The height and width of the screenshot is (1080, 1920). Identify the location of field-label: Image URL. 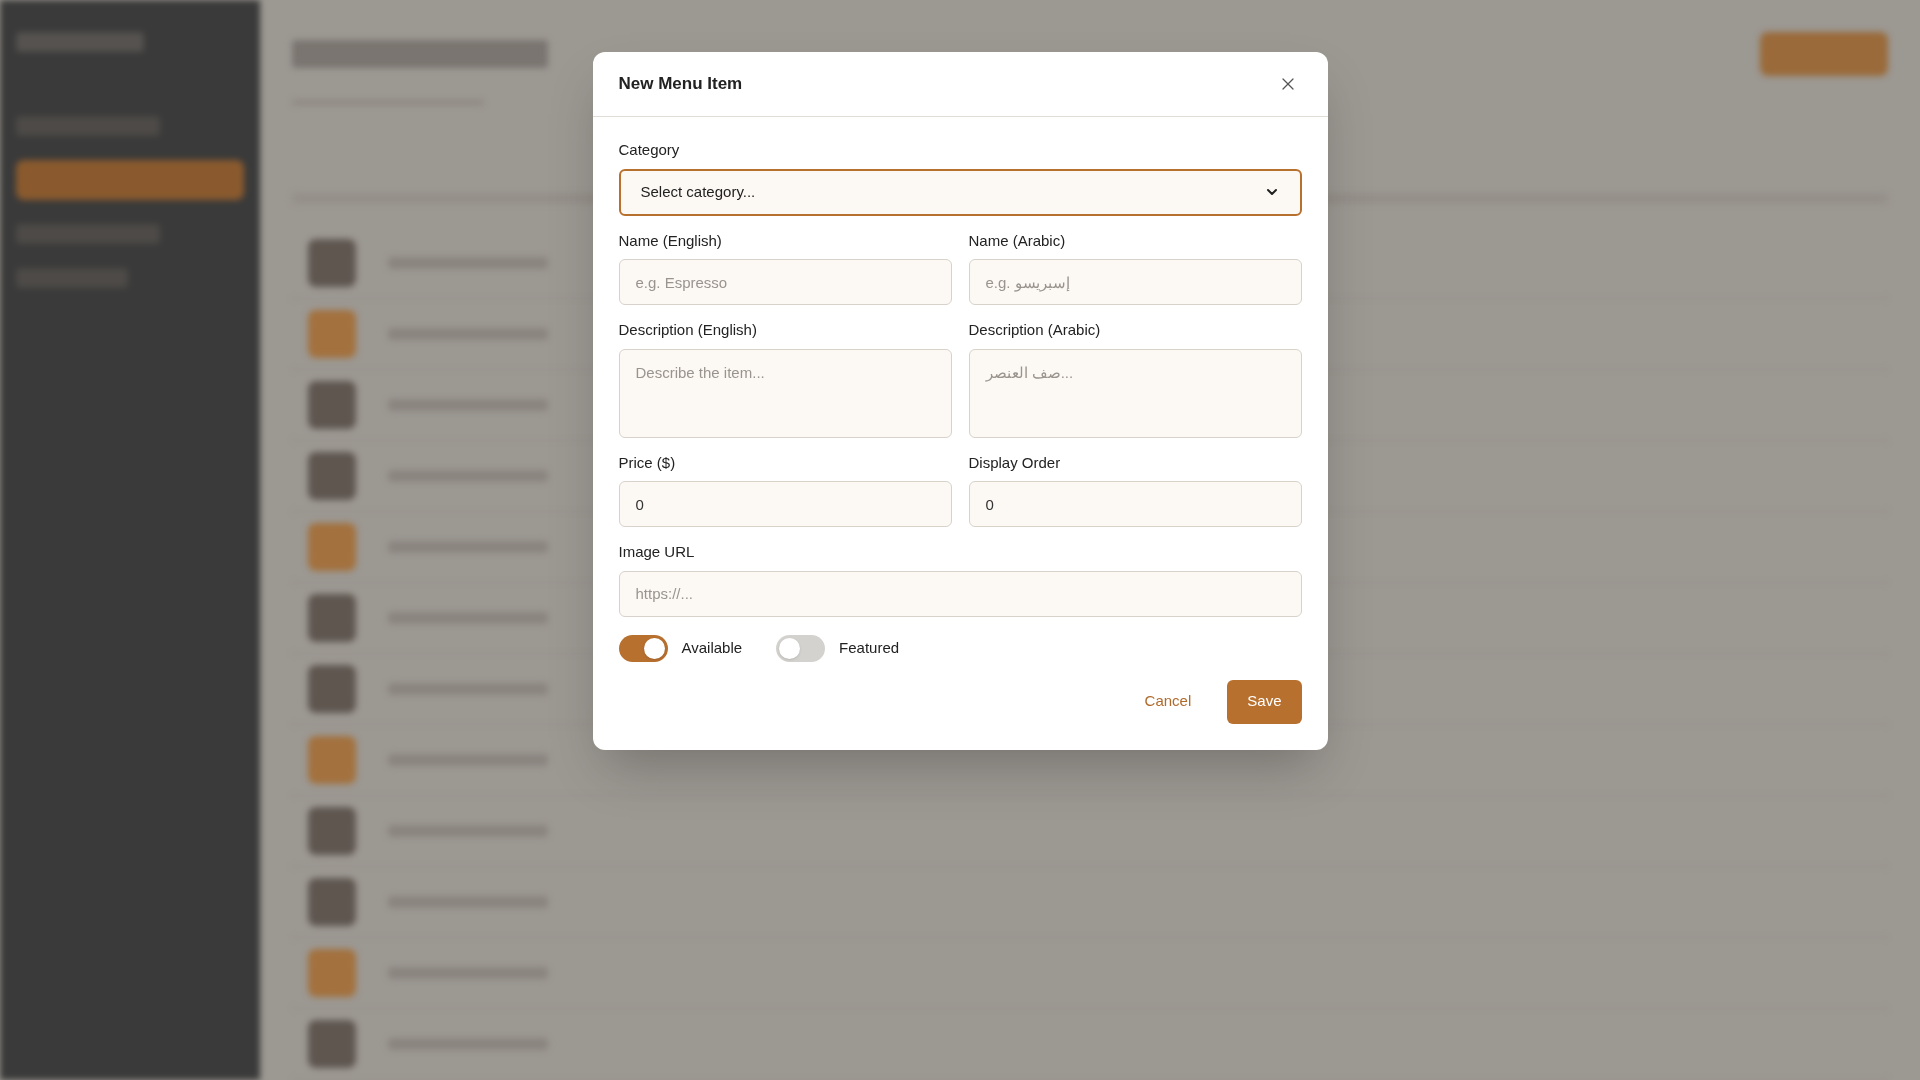
(657, 552).